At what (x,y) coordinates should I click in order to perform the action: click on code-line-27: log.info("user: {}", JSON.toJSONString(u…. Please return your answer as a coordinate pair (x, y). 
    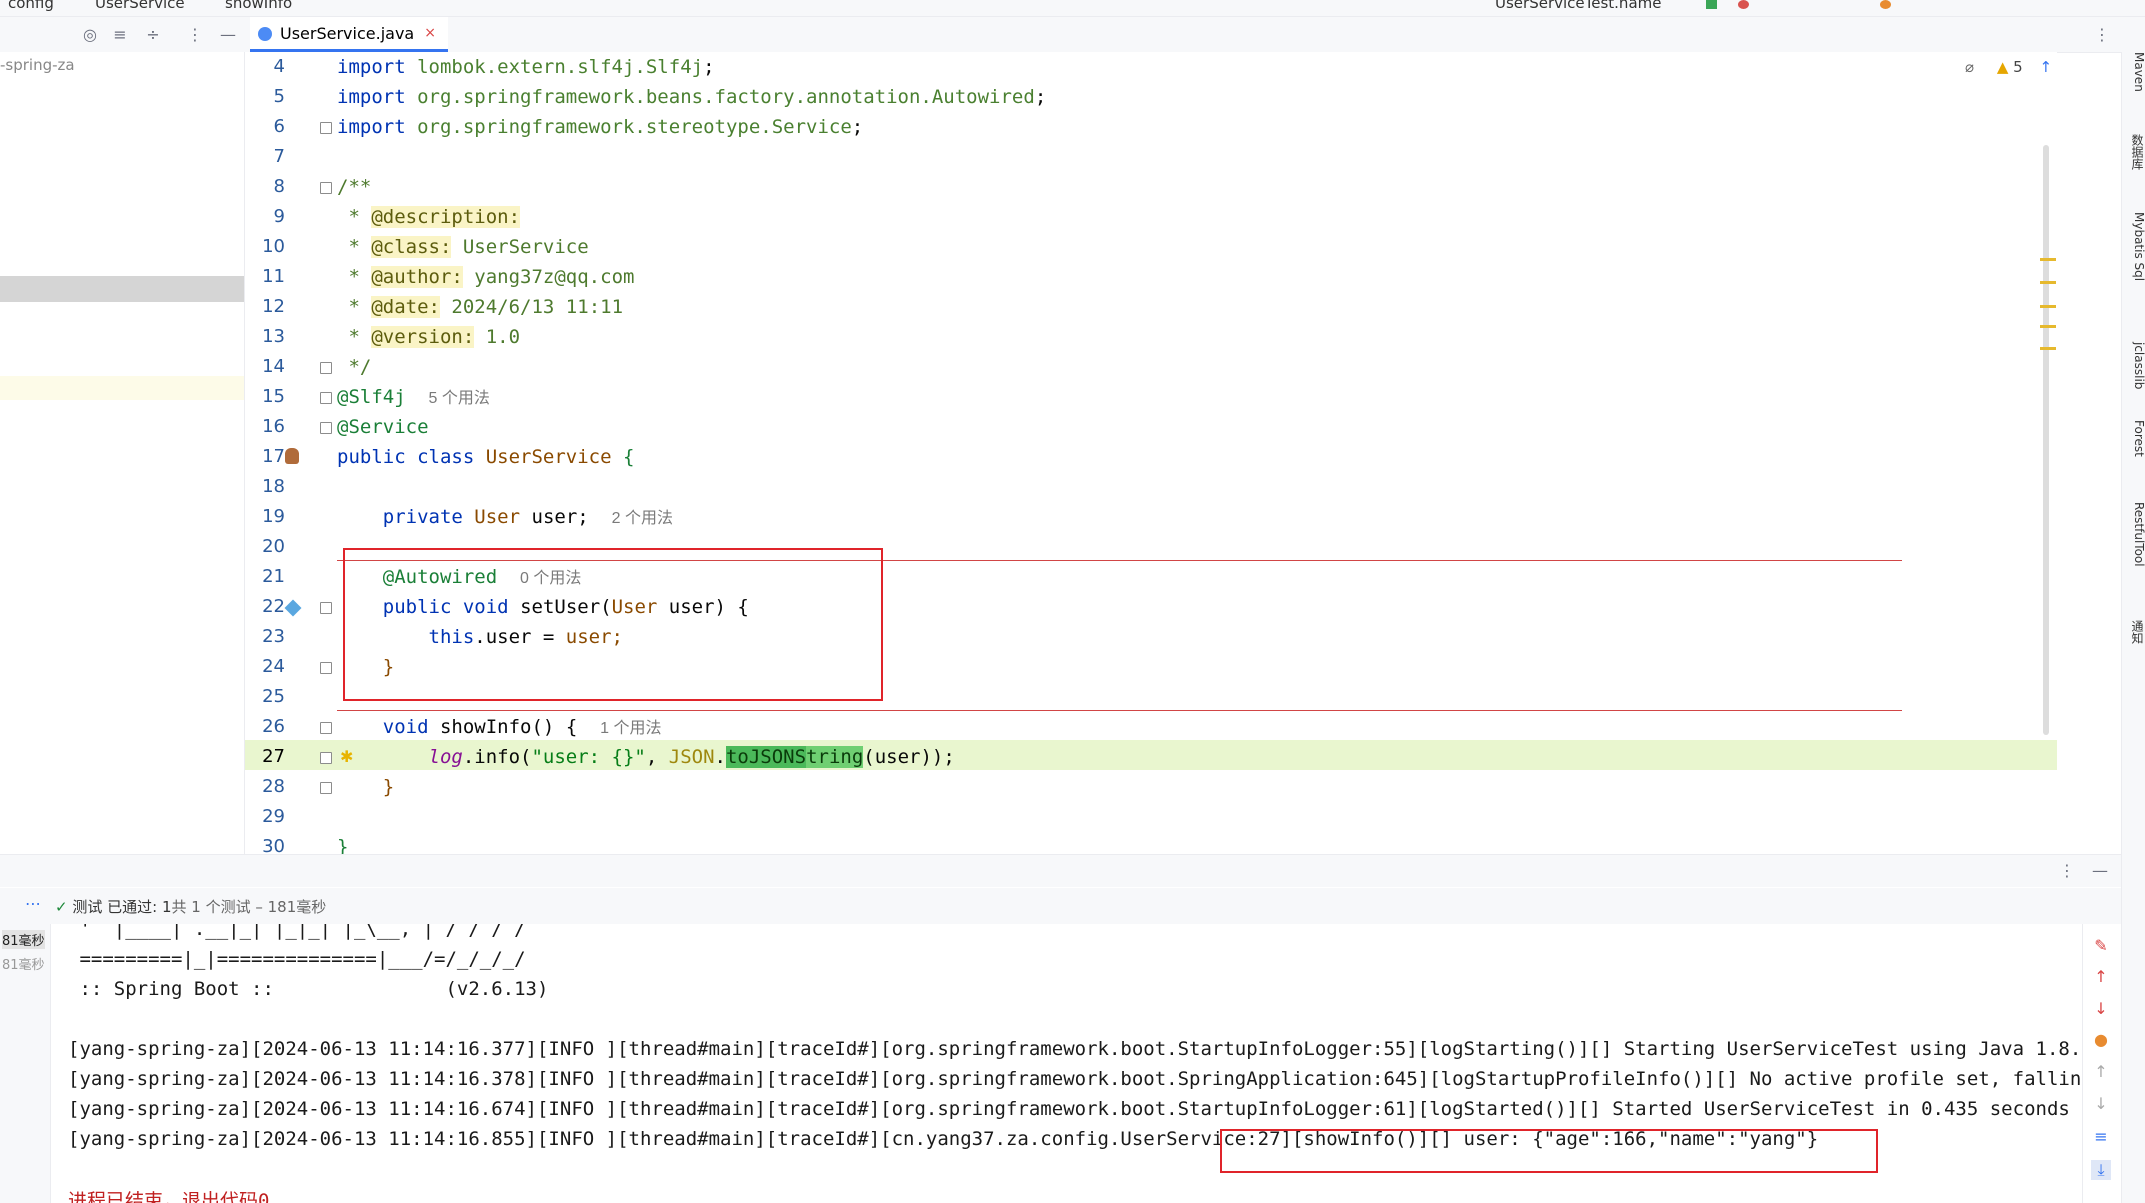
    Looking at the image, I should click on (646, 757).